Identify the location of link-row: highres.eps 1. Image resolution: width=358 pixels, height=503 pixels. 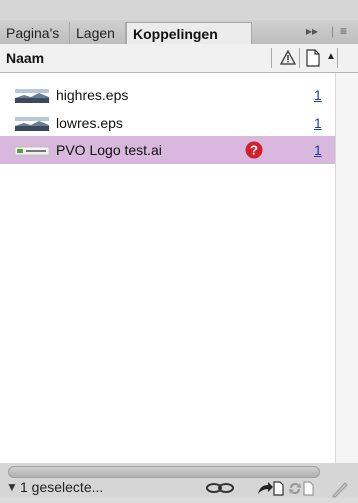
(167, 95).